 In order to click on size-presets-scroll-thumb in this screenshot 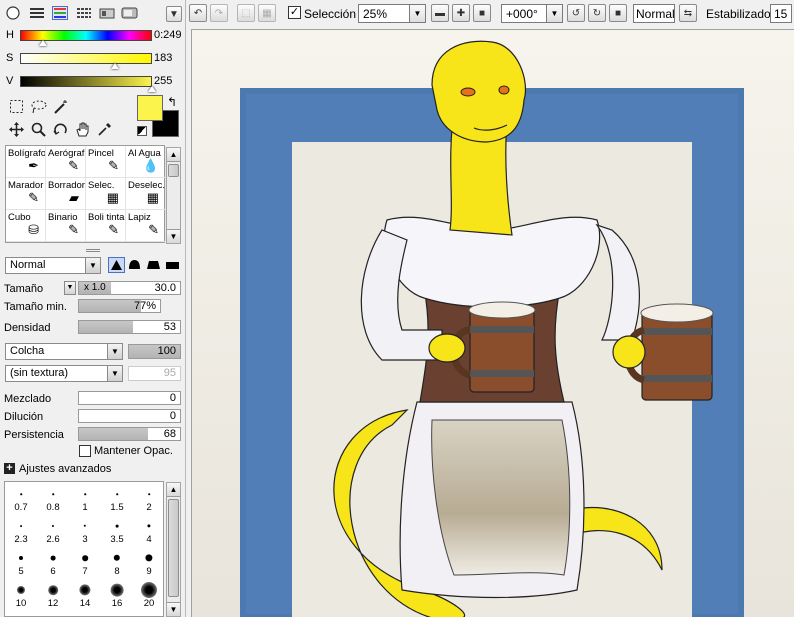, I will do `click(173, 548)`.